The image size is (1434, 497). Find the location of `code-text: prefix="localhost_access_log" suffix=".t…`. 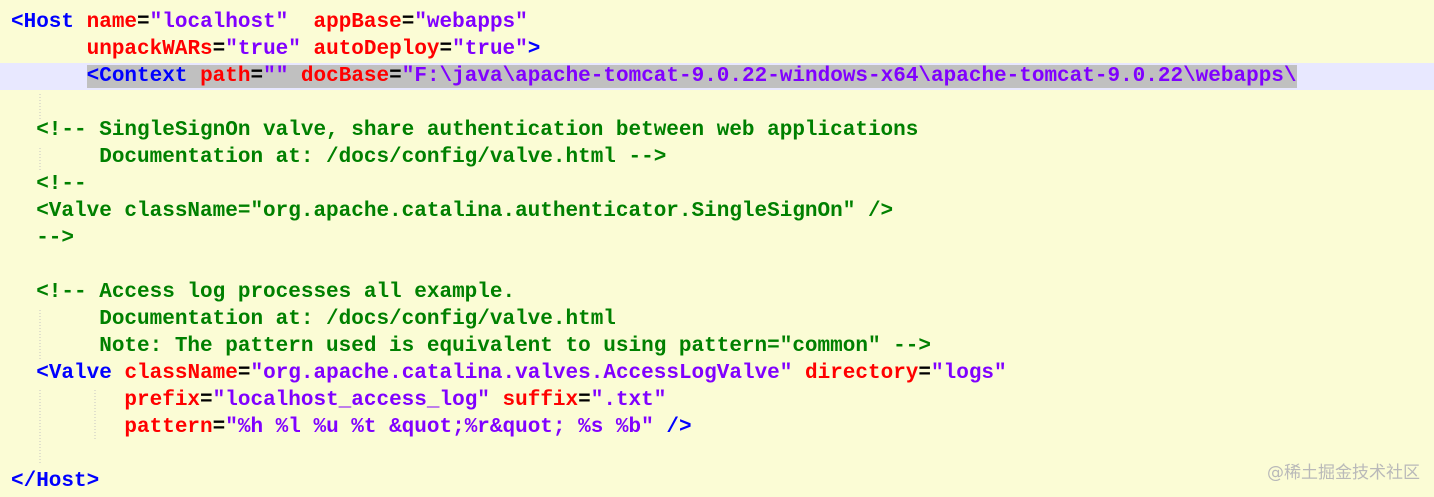

code-text: prefix="localhost_access_log" suffix=".t… is located at coordinates (338, 400).